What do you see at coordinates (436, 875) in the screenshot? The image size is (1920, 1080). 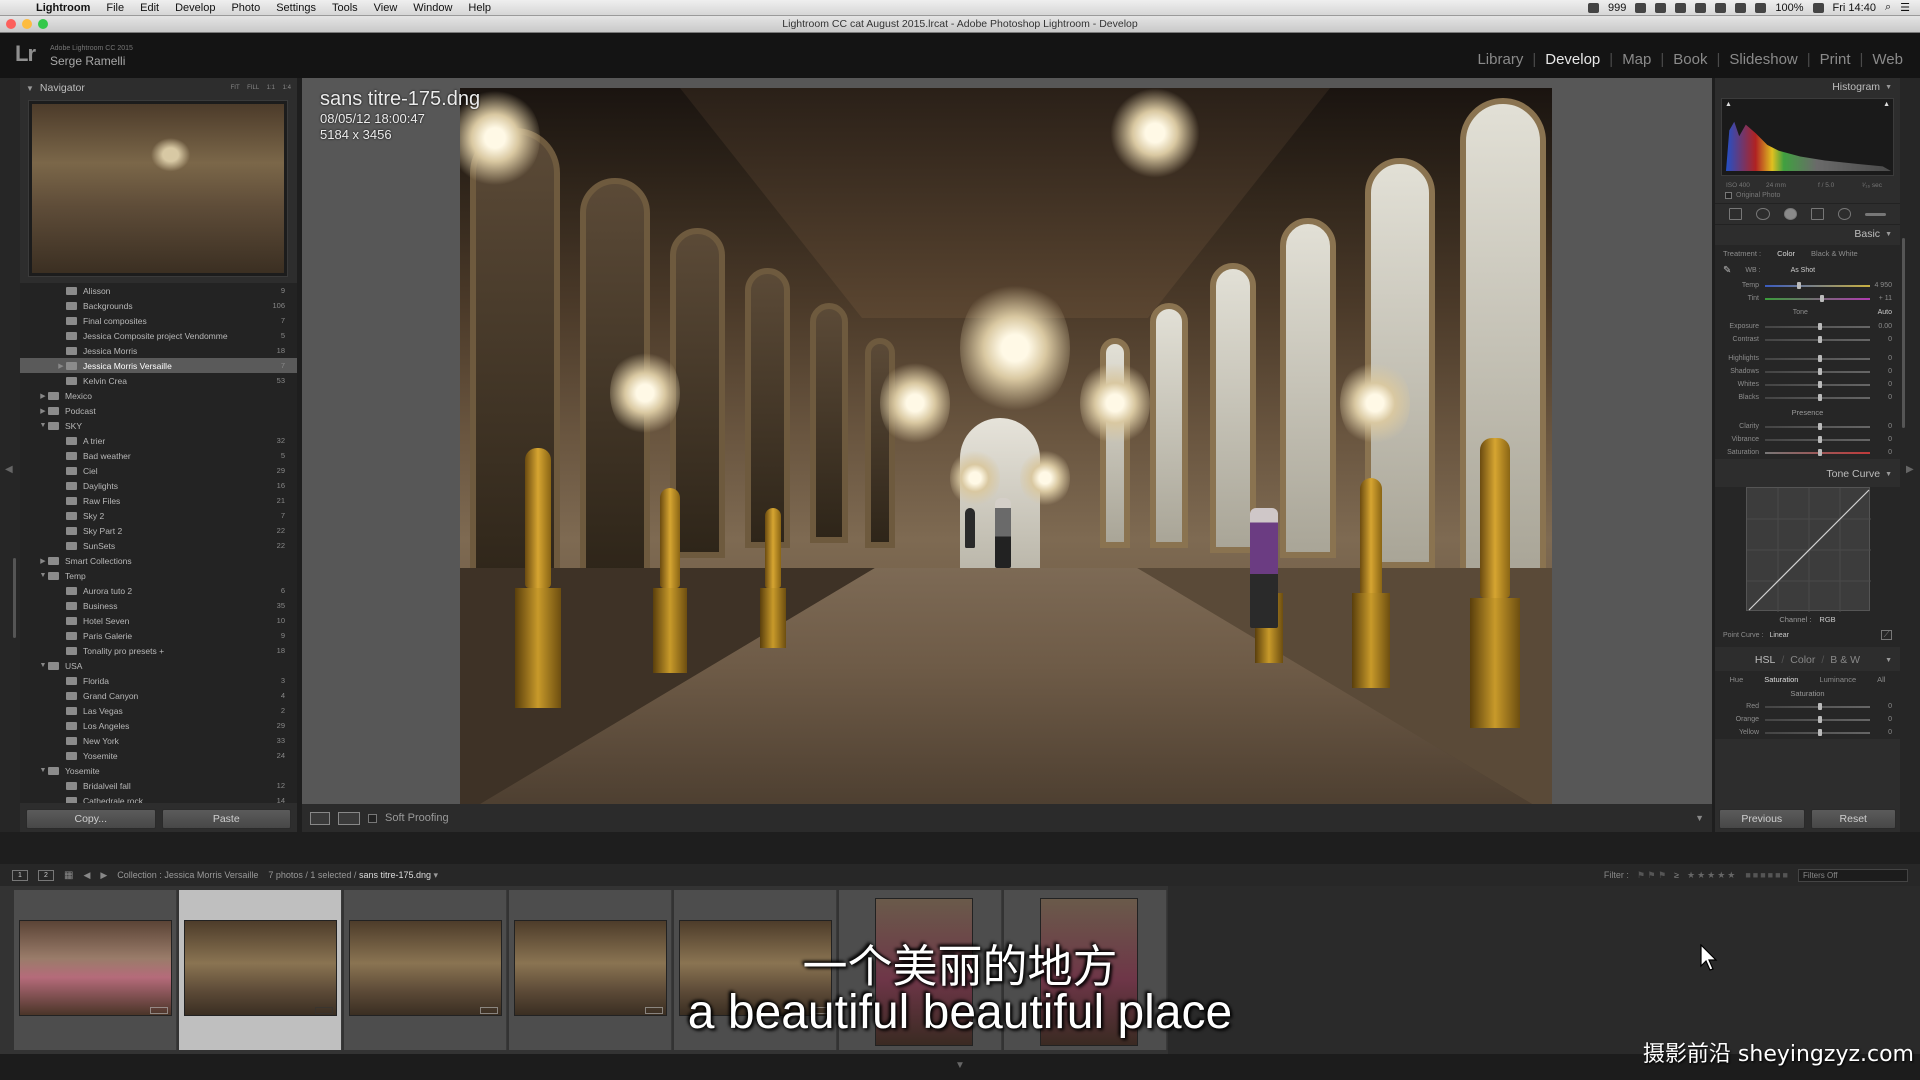 I see `chevron-down-icon: ▾` at bounding box center [436, 875].